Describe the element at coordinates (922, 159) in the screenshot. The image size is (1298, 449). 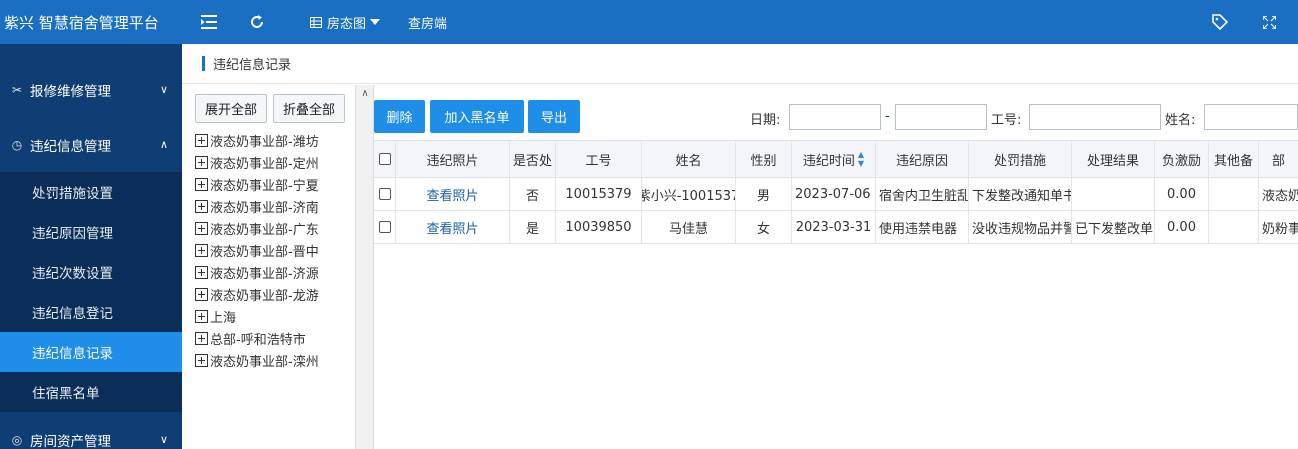
I see `col-header: 违纪原因` at that location.